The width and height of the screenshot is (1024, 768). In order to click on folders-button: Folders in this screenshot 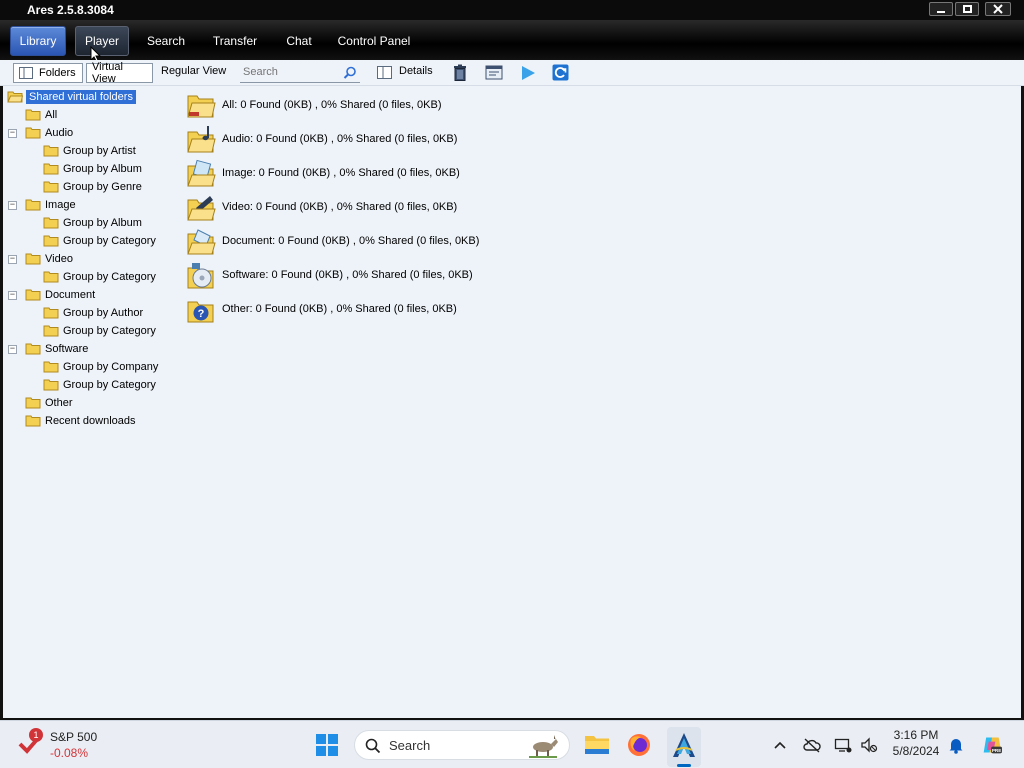, I will do `click(48, 73)`.